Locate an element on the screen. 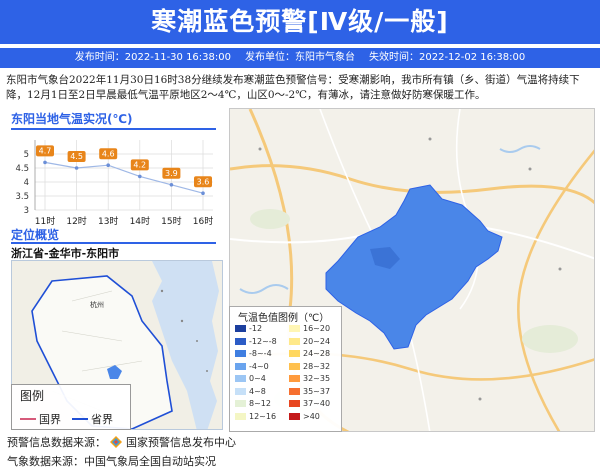 The height and width of the screenshot is (471, 600). warning-center-logo-icon is located at coordinates (116, 442).